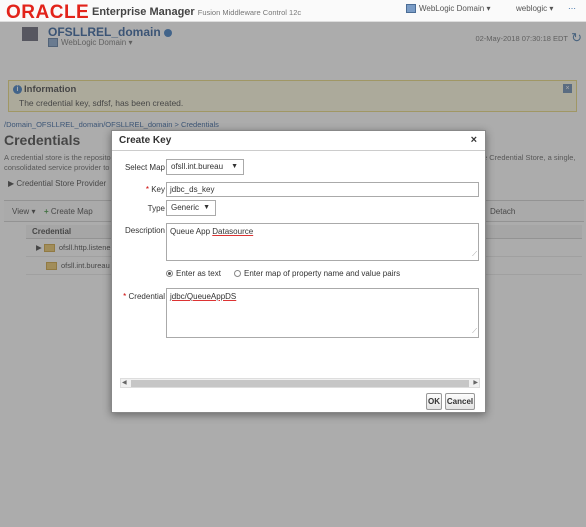 This screenshot has width=586, height=527. Describe the element at coordinates (158, 189) in the screenshot. I see `key-label-text: Key` at that location.